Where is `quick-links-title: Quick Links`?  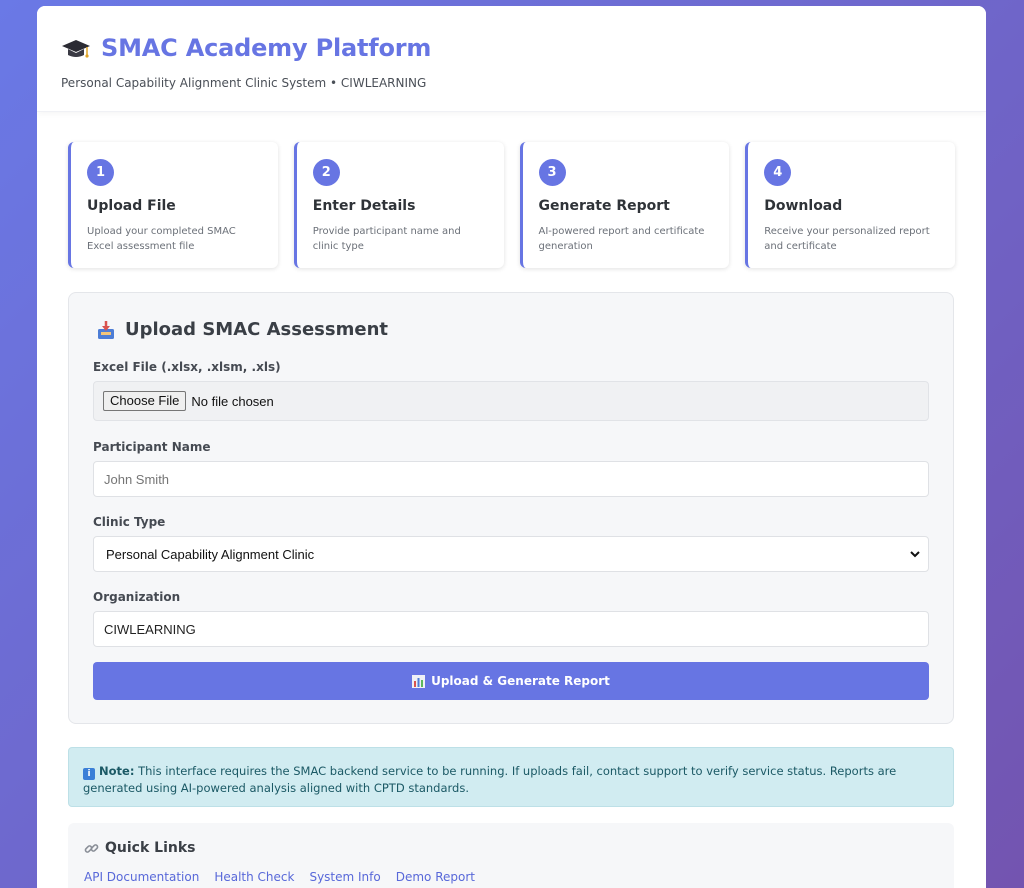
quick-links-title: Quick Links is located at coordinates (150, 848).